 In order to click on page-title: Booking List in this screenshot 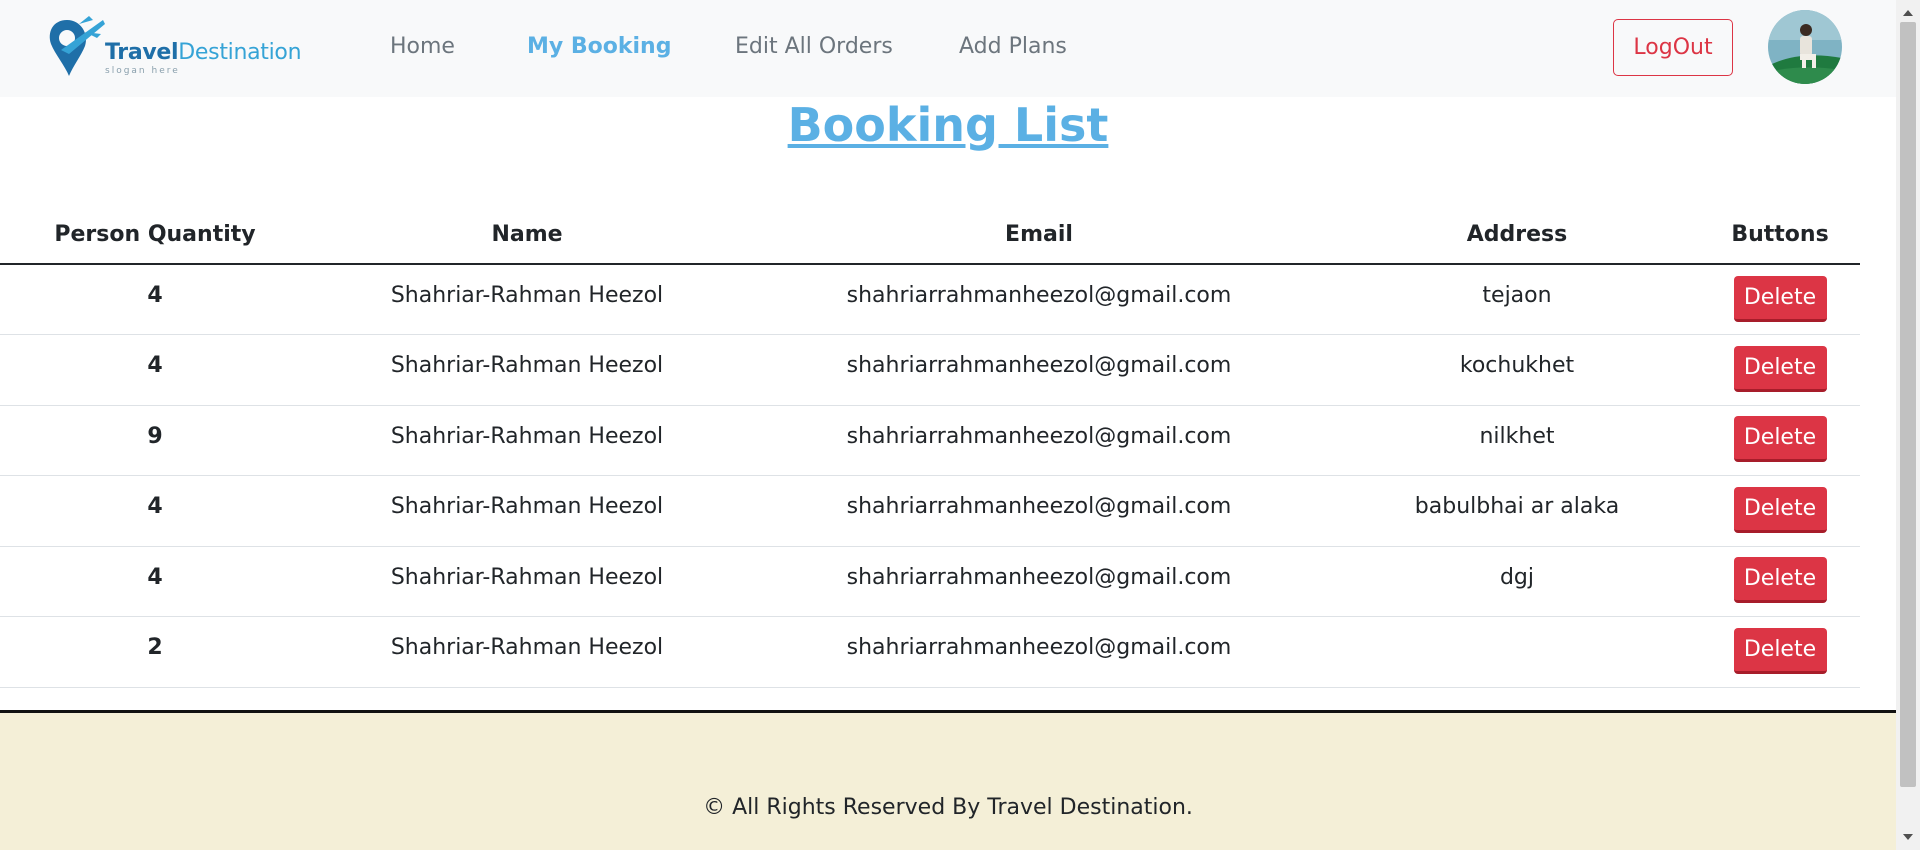, I will do `click(948, 125)`.